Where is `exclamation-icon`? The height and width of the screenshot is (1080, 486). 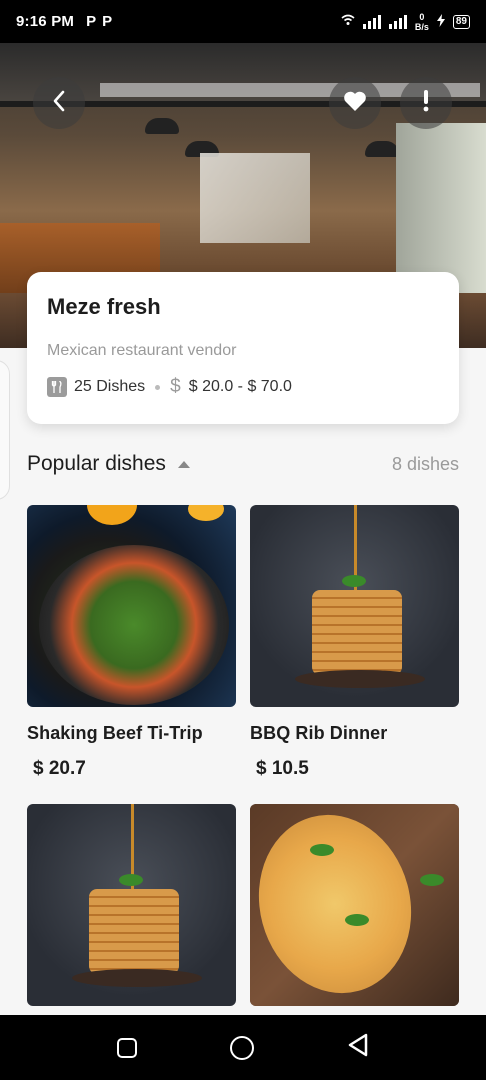
exclamation-icon is located at coordinates (426, 103).